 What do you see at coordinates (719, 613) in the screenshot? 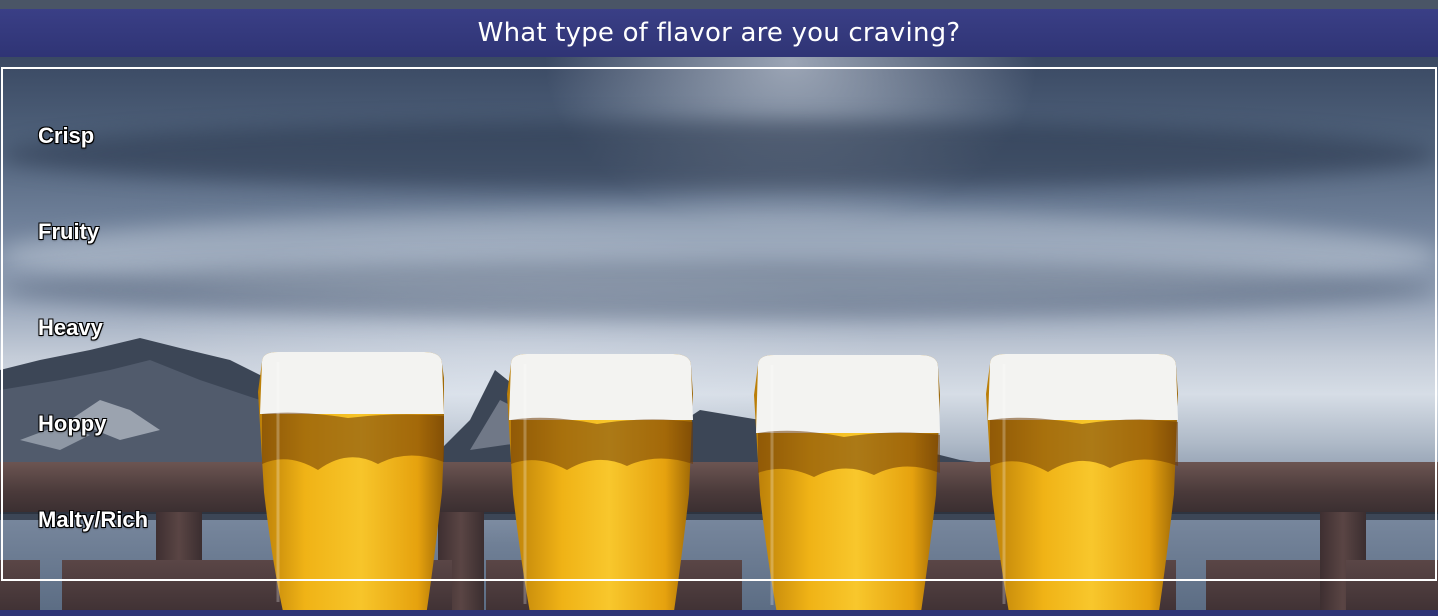
I see `bottom-bar` at bounding box center [719, 613].